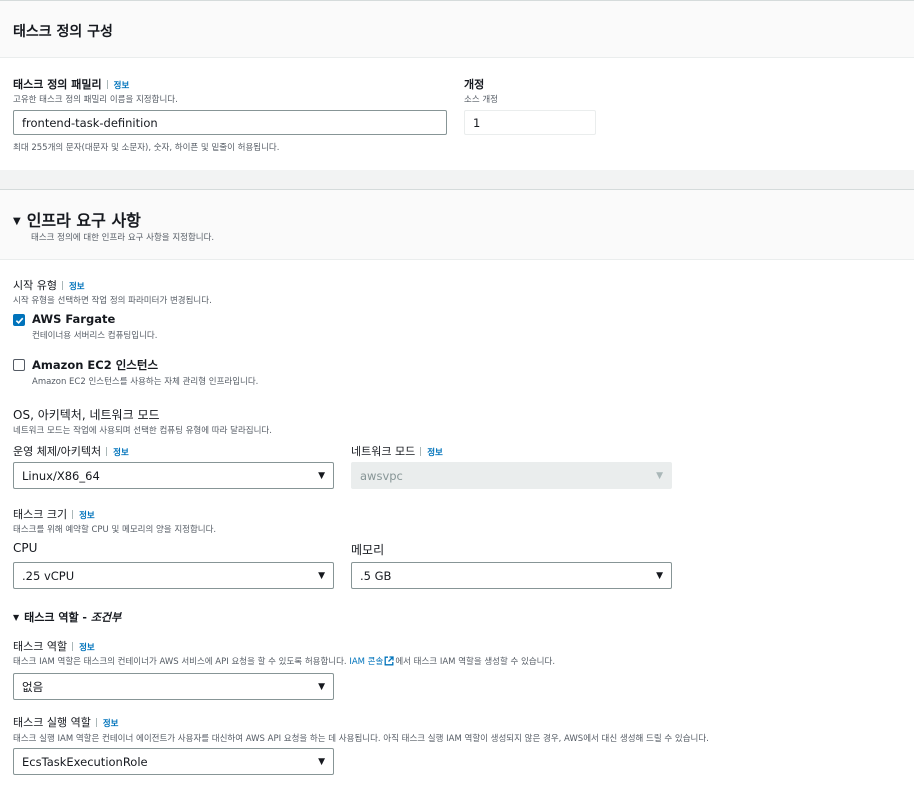 This screenshot has height=790, width=914. Describe the element at coordinates (173, 686) in the screenshot. I see `task-role-select: 없음 ▼` at that location.